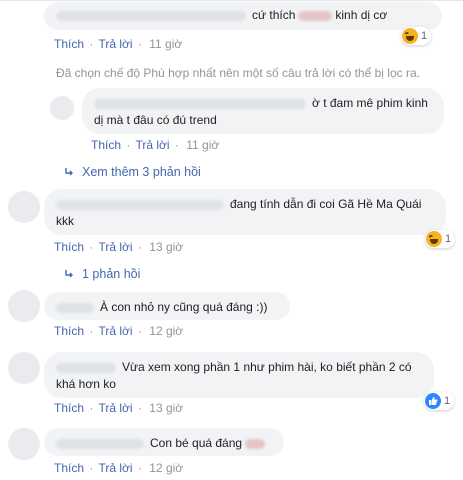  What do you see at coordinates (141, 172) in the screenshot?
I see `see-more-replies-label: Xem thêm 3 phản hồi` at bounding box center [141, 172].